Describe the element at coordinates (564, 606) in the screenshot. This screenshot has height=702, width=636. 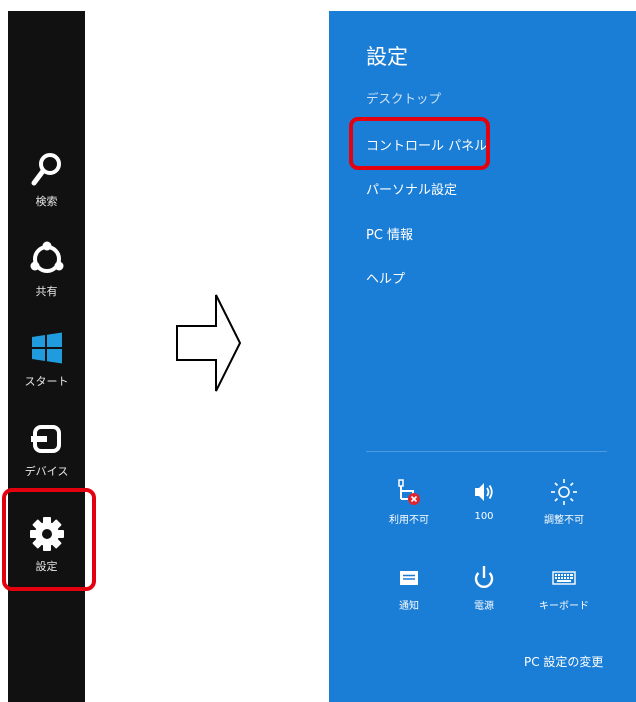
I see `tile-label: キーボード` at that location.